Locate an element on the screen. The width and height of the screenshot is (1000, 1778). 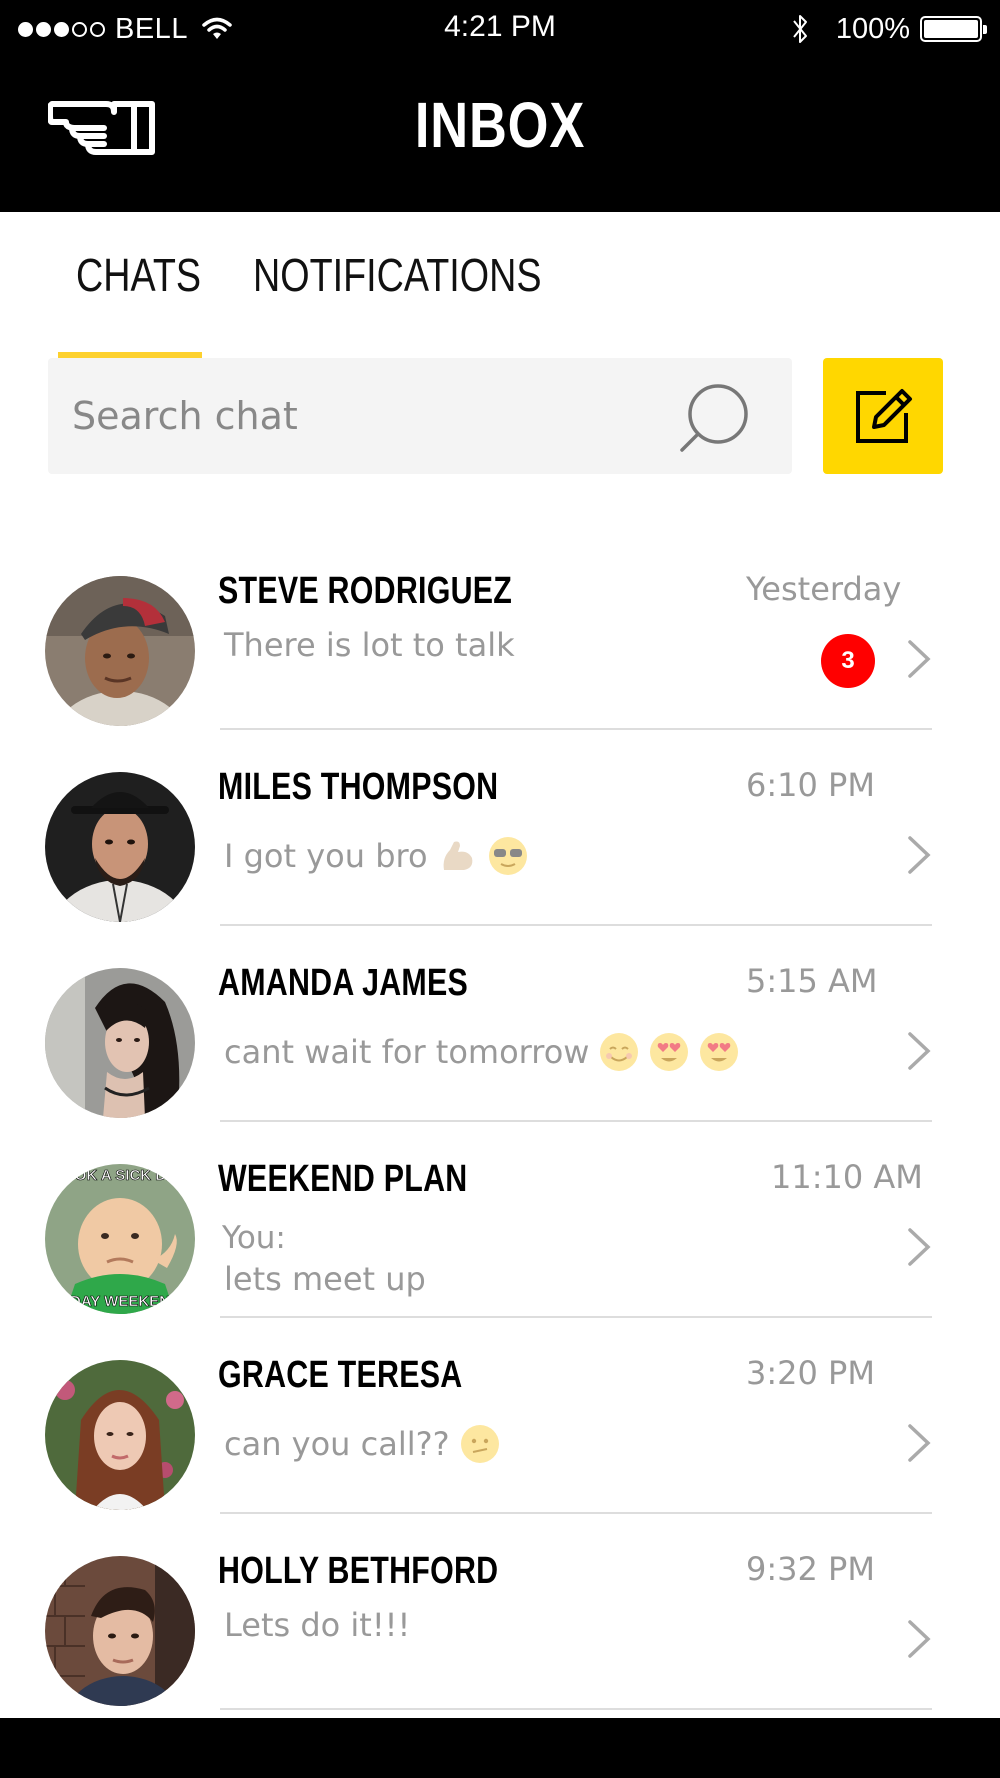
chat-sender: You: is located at coordinates (254, 1238).